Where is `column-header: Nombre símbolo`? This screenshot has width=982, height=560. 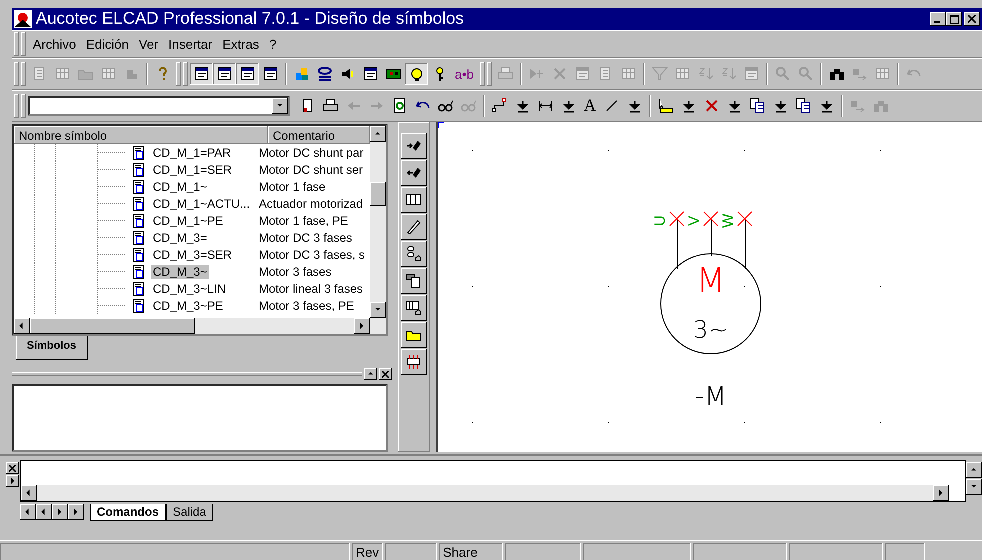 column-header: Nombre símbolo is located at coordinates (141, 135).